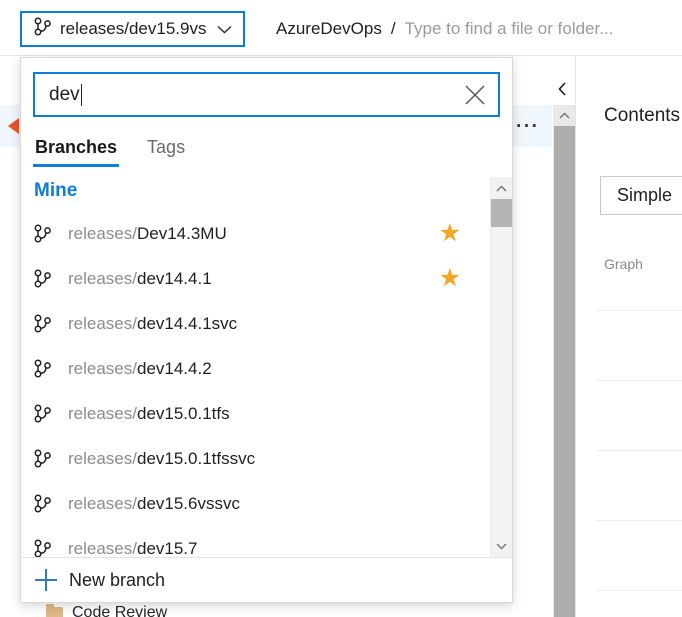 The width and height of the screenshot is (682, 617). Describe the element at coordinates (64, 94) in the screenshot. I see `search-input-value: dev` at that location.